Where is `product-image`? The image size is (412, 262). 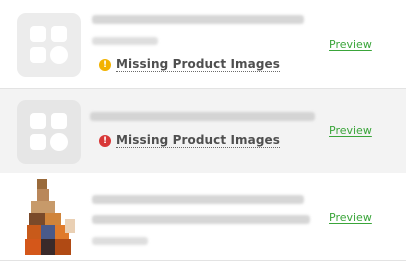 product-image is located at coordinates (53, 218).